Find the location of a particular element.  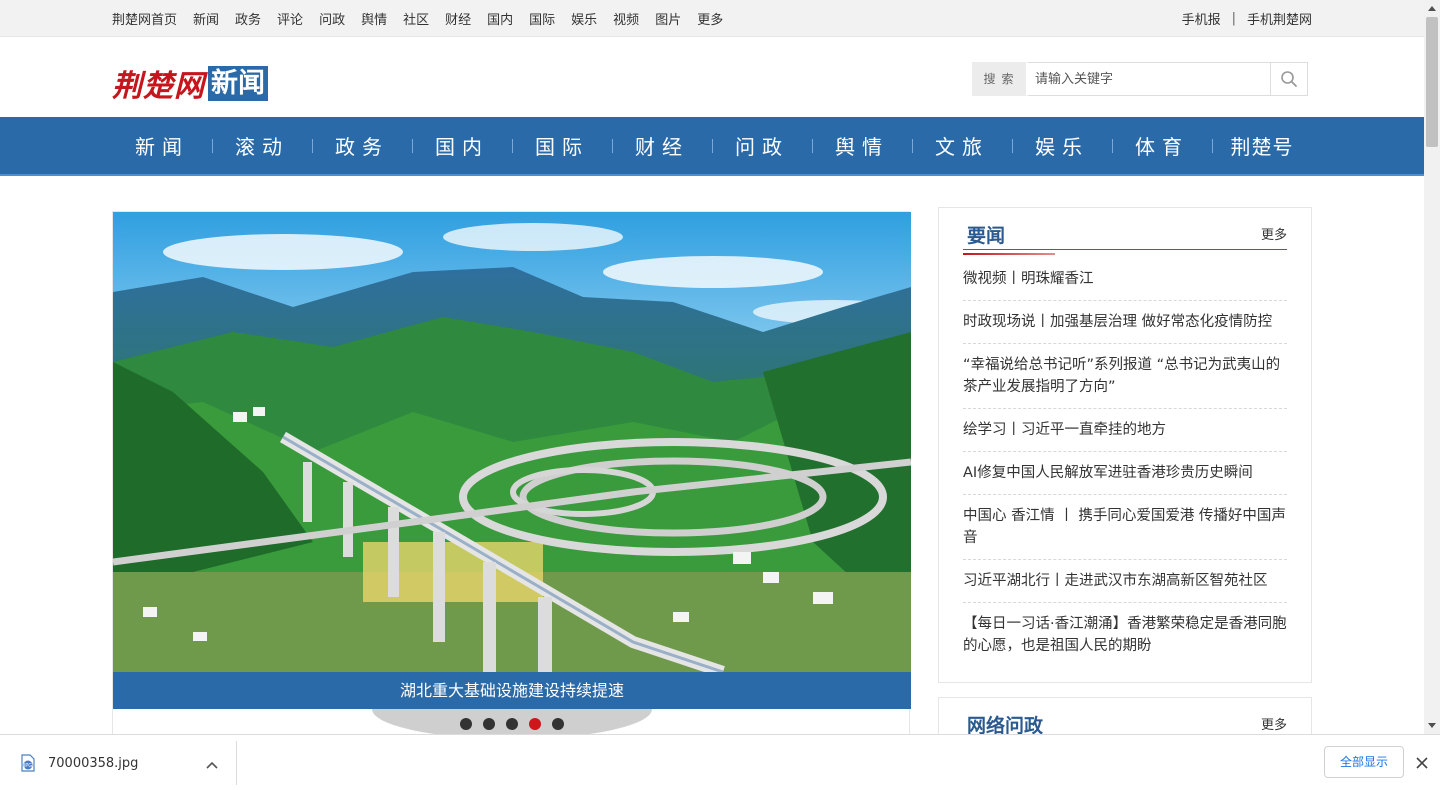

mobile-paper-link: 手机报 is located at coordinates (1201, 18).